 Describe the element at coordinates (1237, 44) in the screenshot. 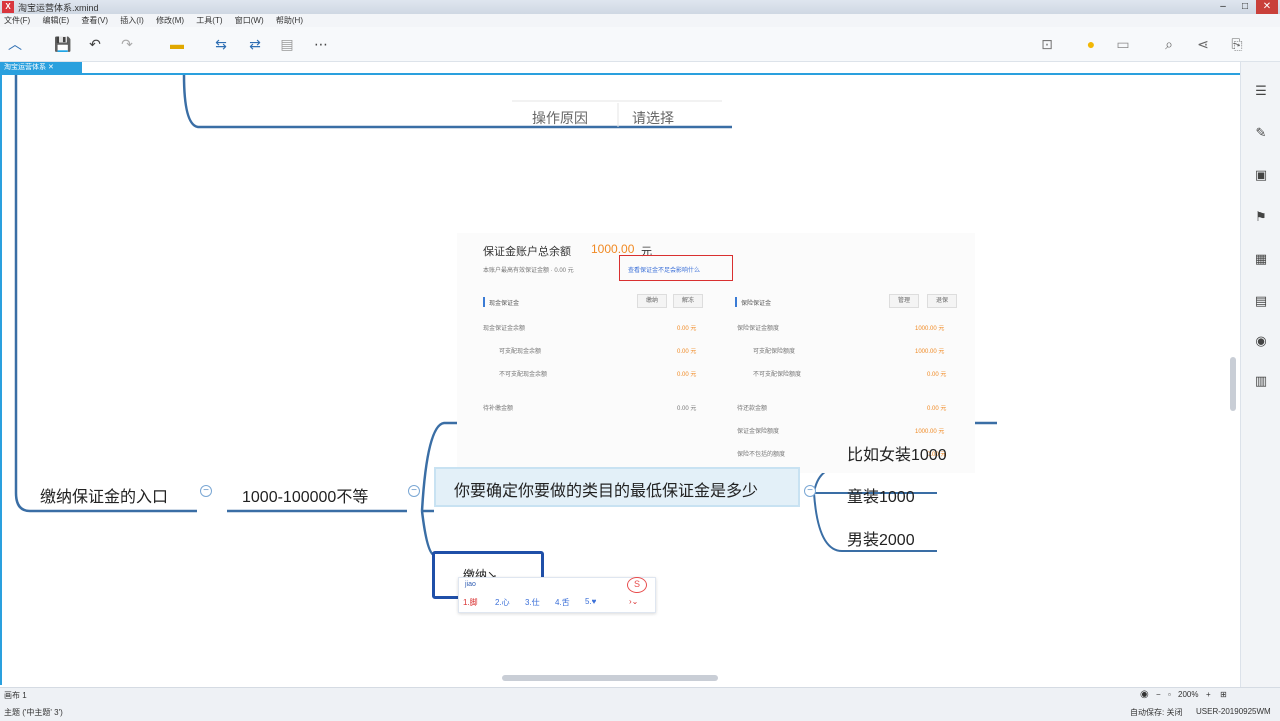

I see `export-icon: ⎘` at that location.